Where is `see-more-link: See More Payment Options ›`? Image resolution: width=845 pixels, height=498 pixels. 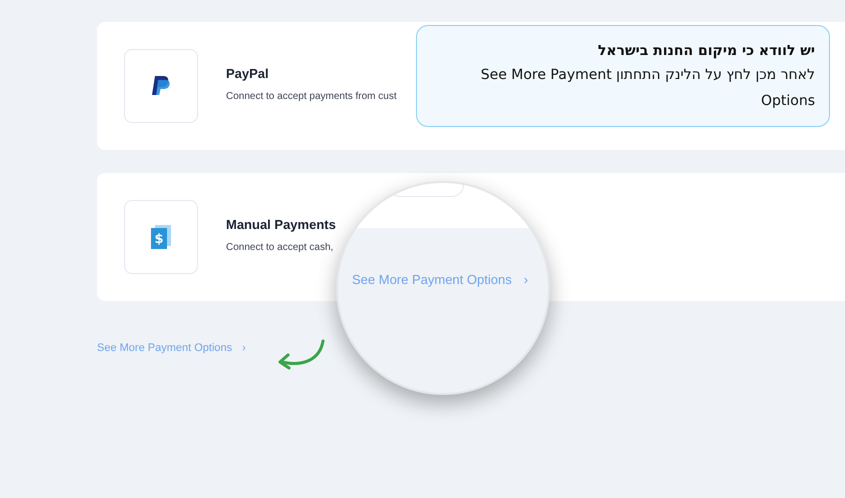
see-more-link: See More Payment Options › is located at coordinates (171, 348).